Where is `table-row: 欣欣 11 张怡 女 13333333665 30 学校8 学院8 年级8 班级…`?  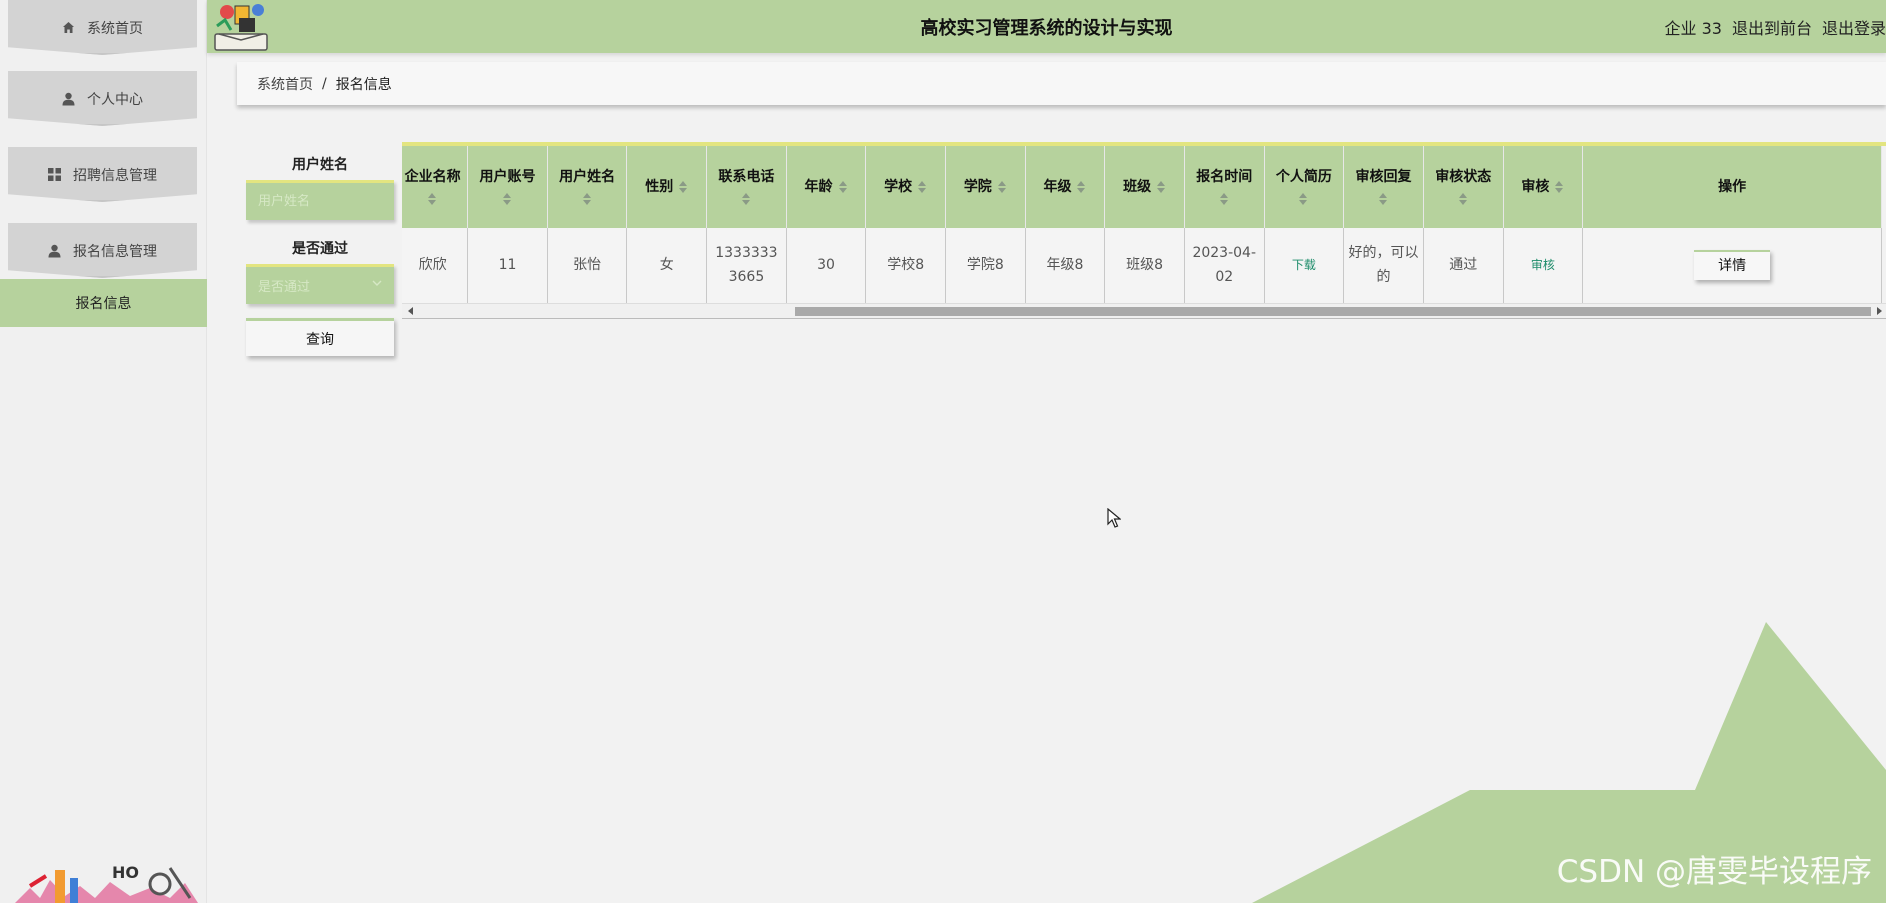
table-row: 欣欣 11 张怡 女 13333333665 30 学校8 学院8 年级8 班级… is located at coordinates (1142, 266).